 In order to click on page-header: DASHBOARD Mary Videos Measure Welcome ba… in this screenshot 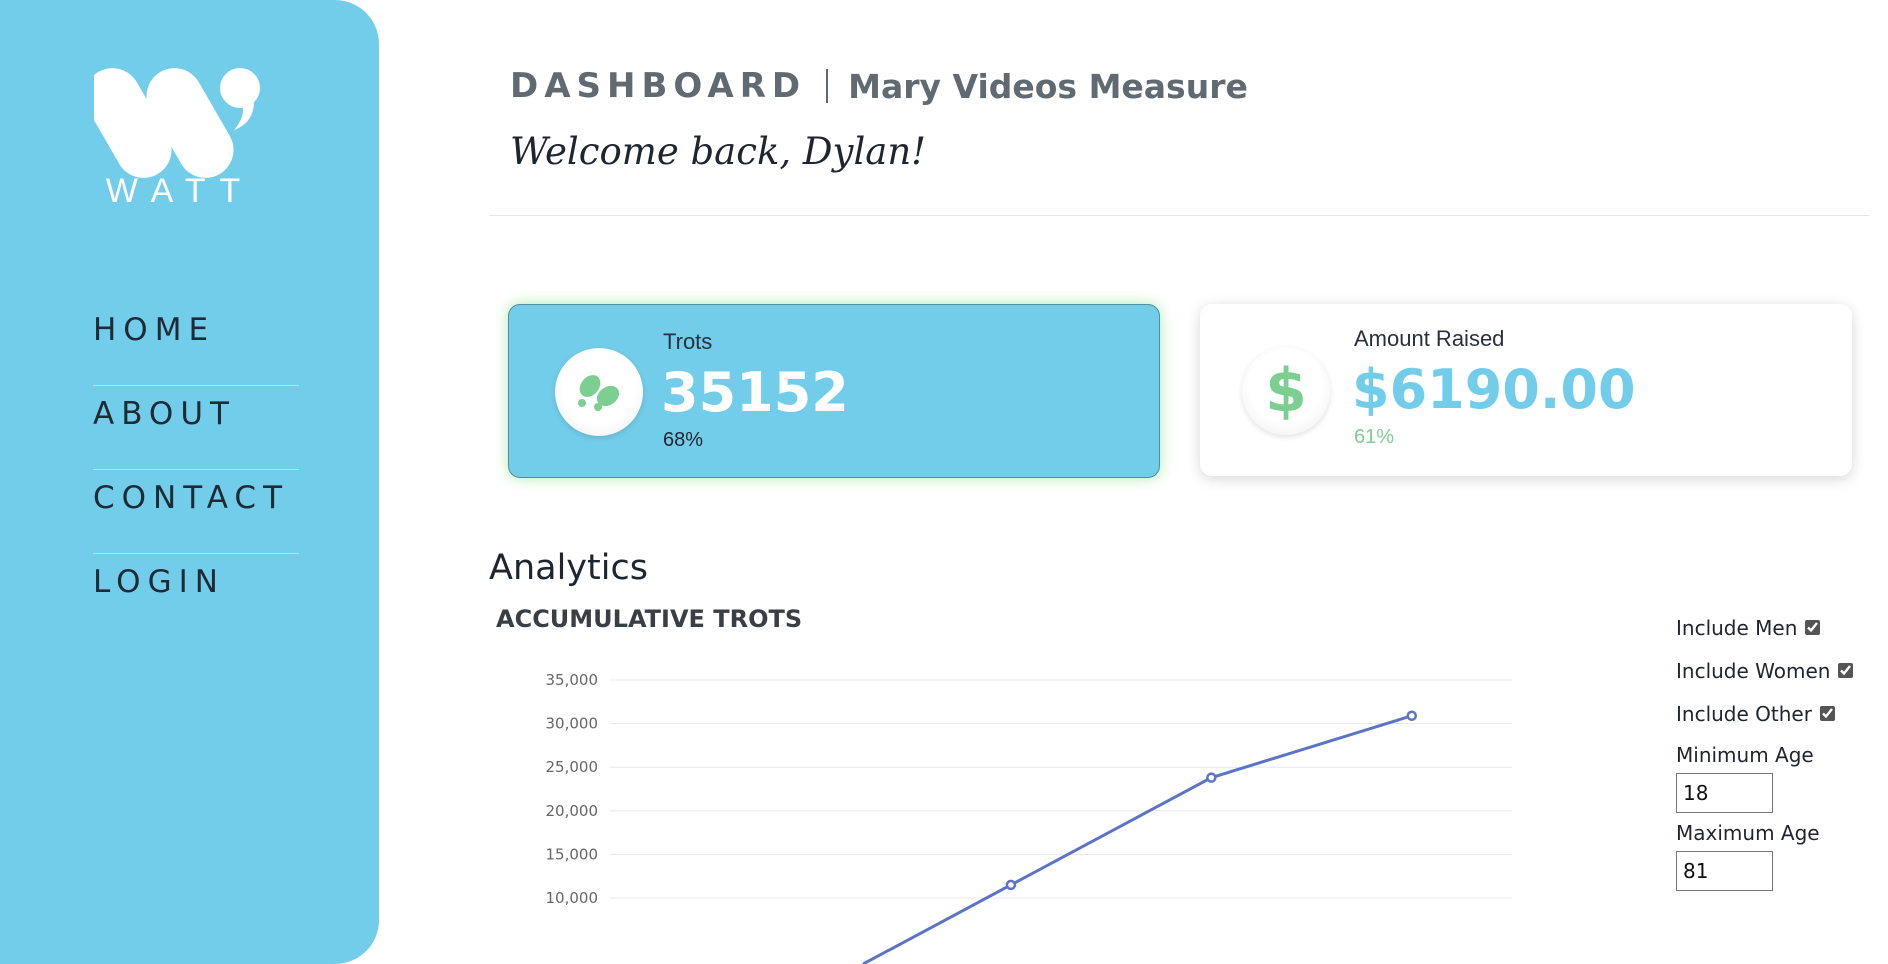, I will do `click(879, 119)`.